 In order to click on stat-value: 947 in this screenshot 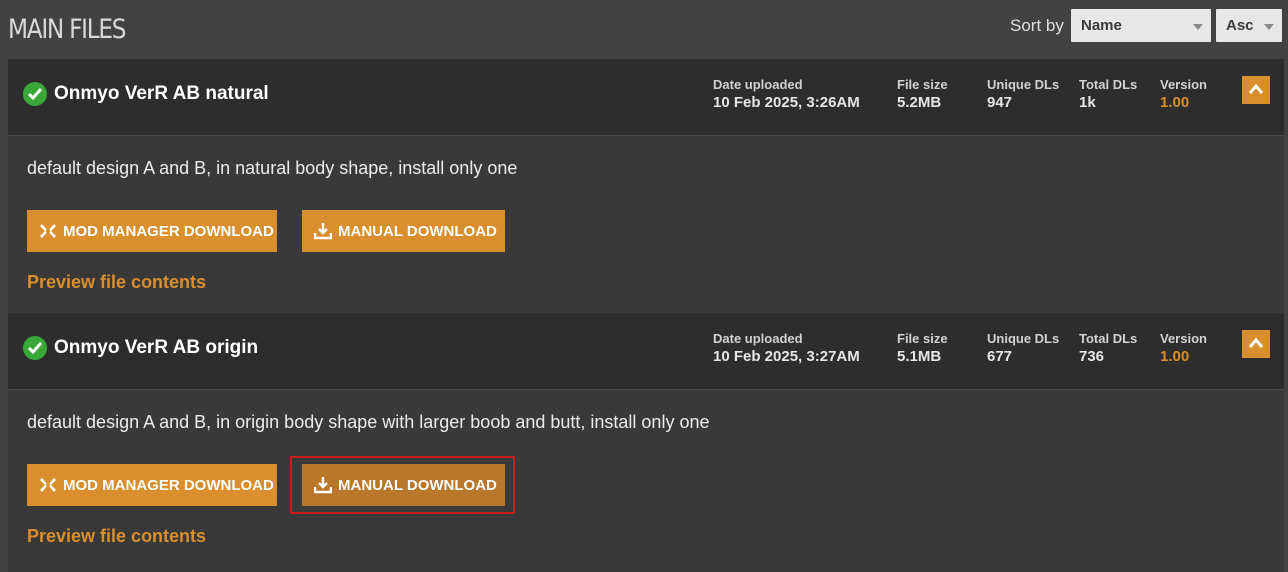, I will do `click(1000, 102)`.